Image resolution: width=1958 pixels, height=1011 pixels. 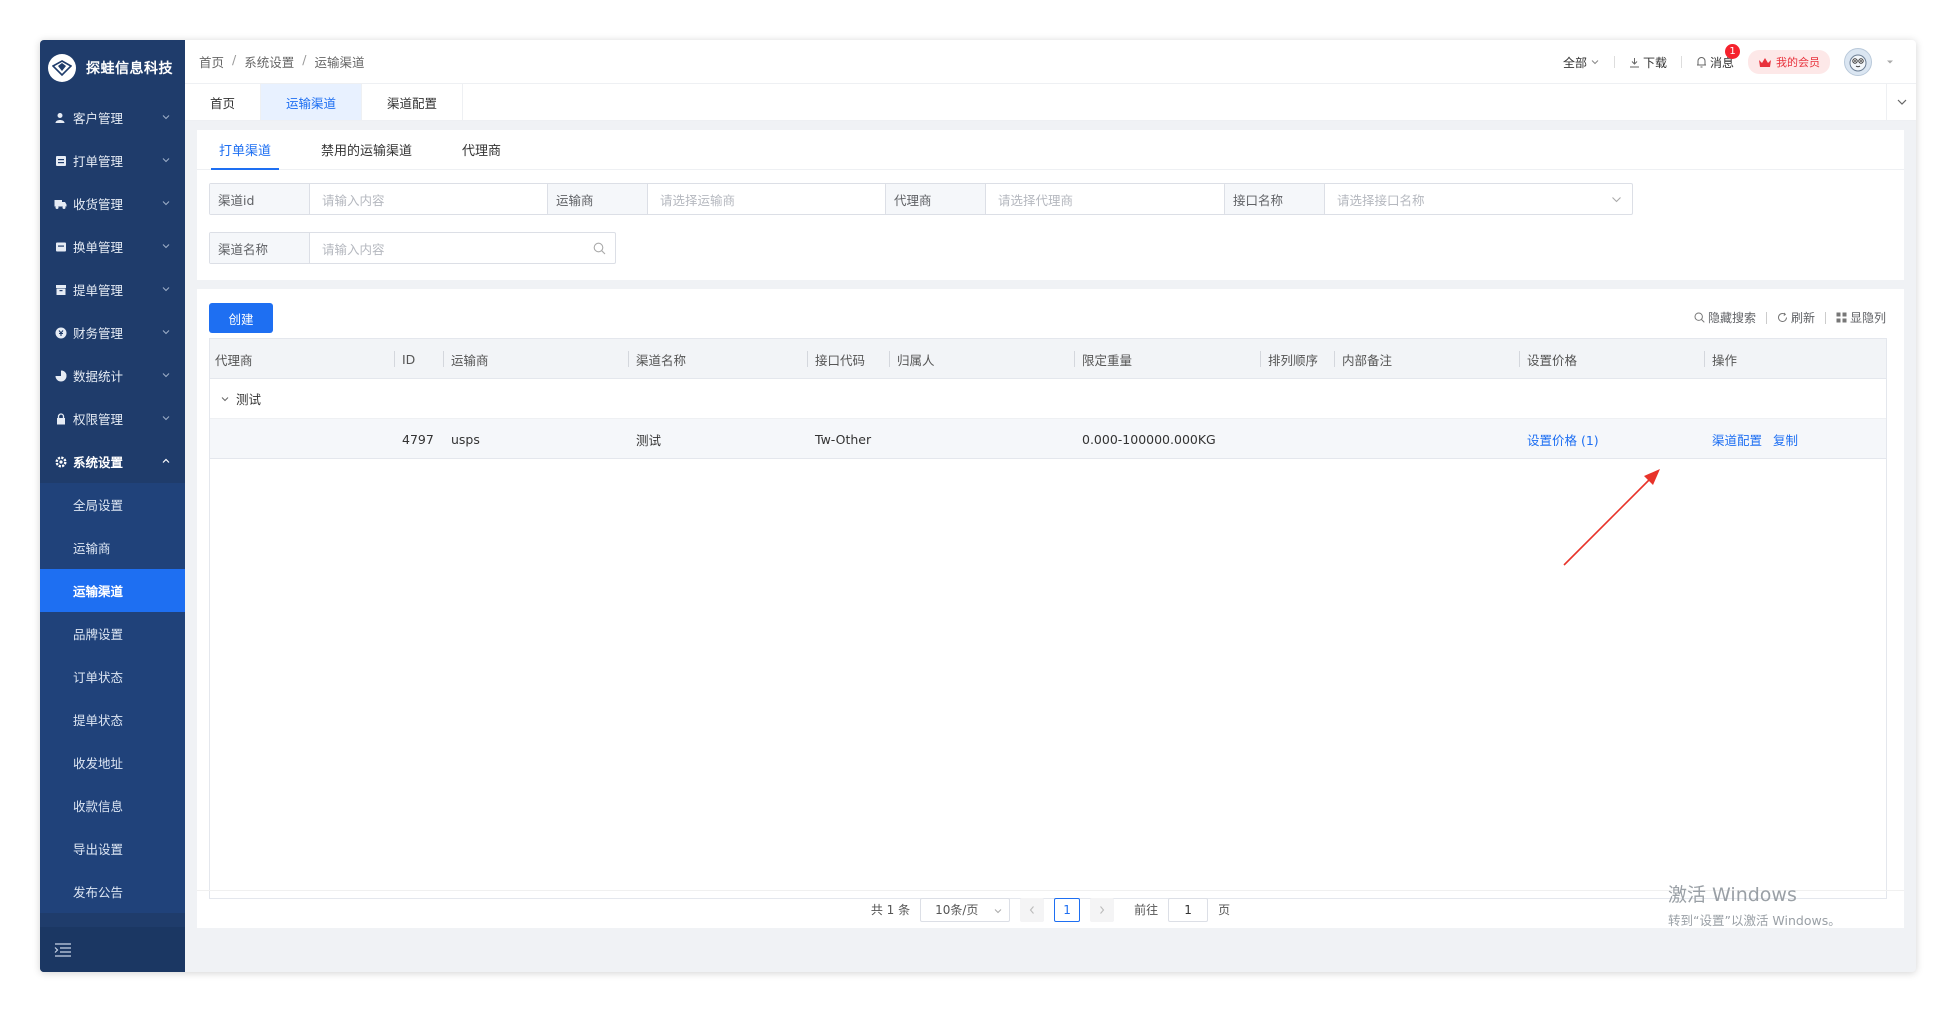 I want to click on set-price-link: 设置价格 (1), so click(x=1563, y=439).